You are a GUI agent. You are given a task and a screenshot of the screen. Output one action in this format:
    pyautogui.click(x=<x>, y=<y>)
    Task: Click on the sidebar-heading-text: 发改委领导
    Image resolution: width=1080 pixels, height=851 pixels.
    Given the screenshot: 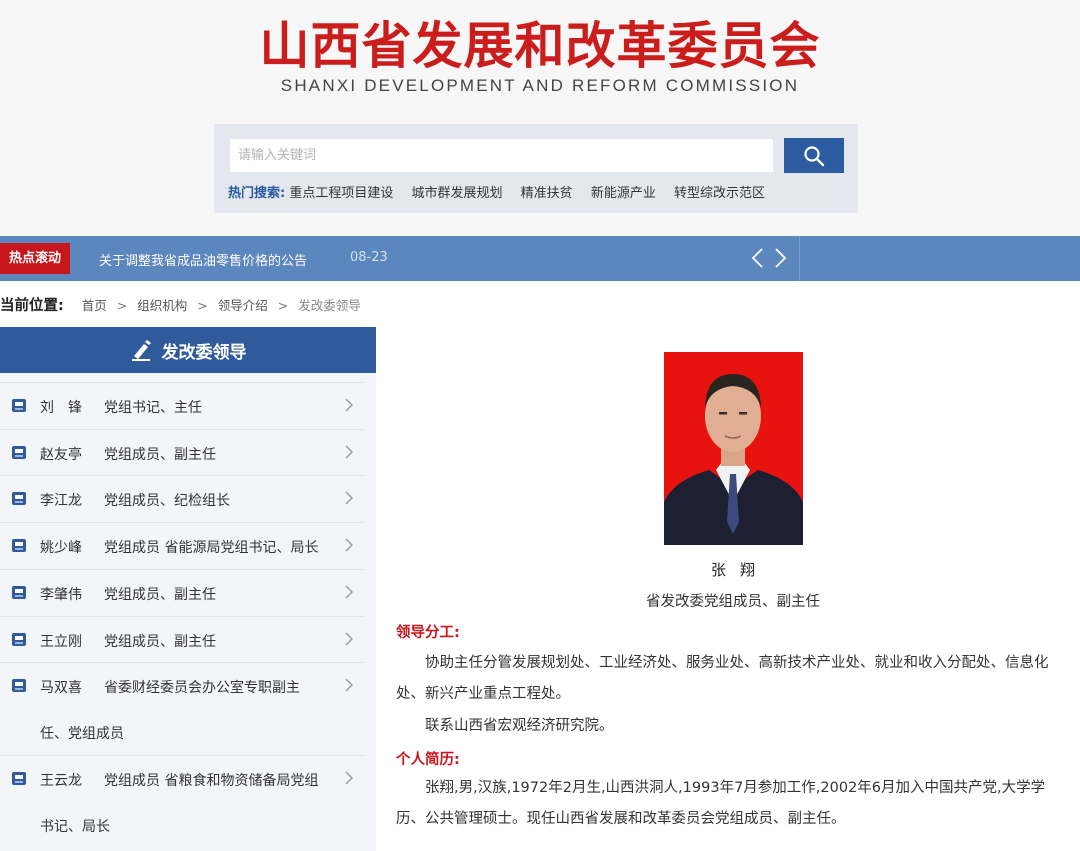 What is the action you would take?
    pyautogui.click(x=204, y=352)
    